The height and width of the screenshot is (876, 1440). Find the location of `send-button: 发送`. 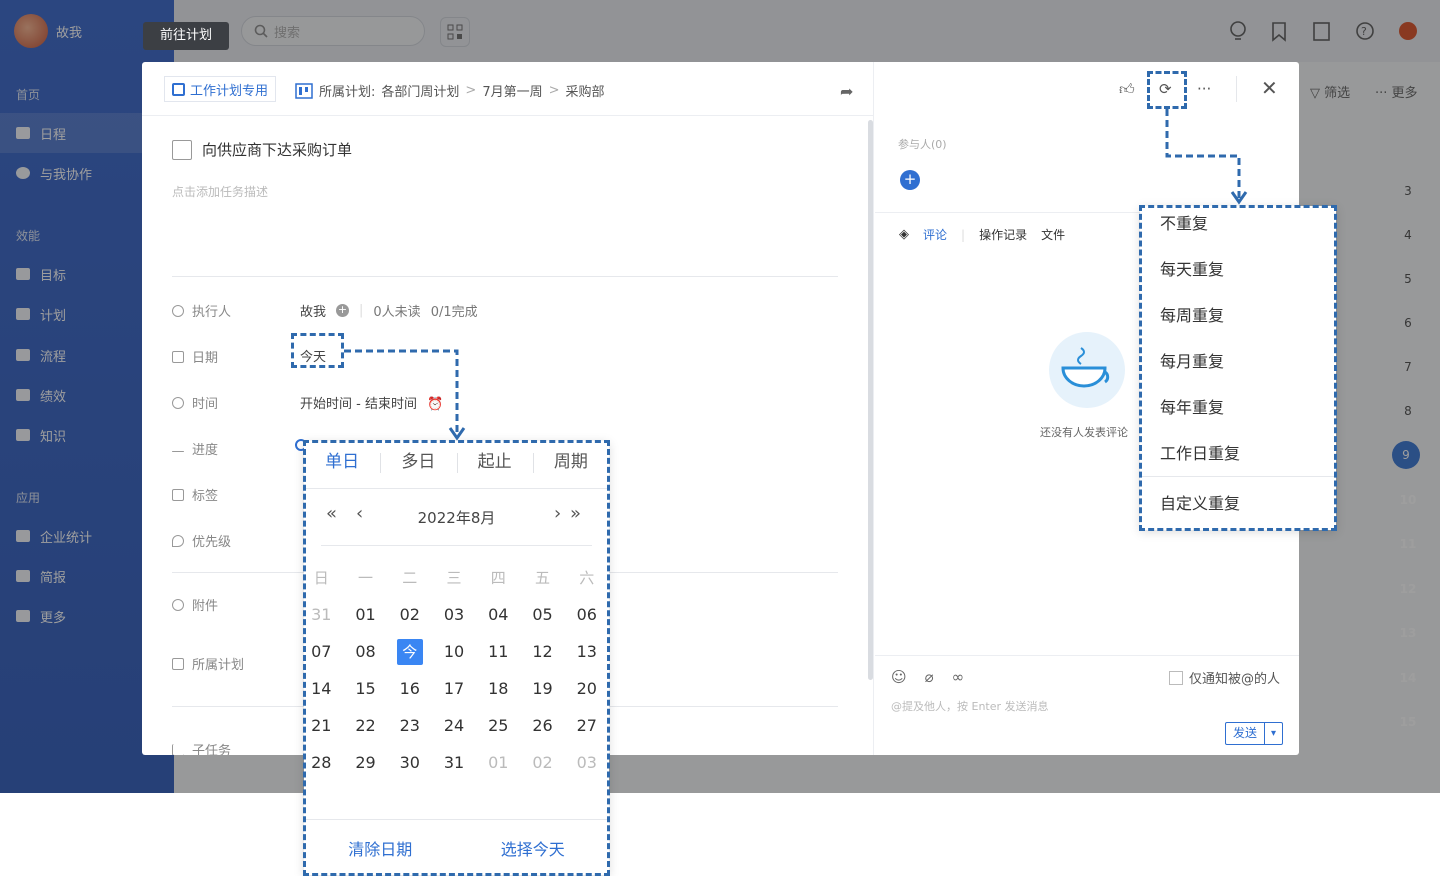

send-button: 发送 is located at coordinates (1245, 733).